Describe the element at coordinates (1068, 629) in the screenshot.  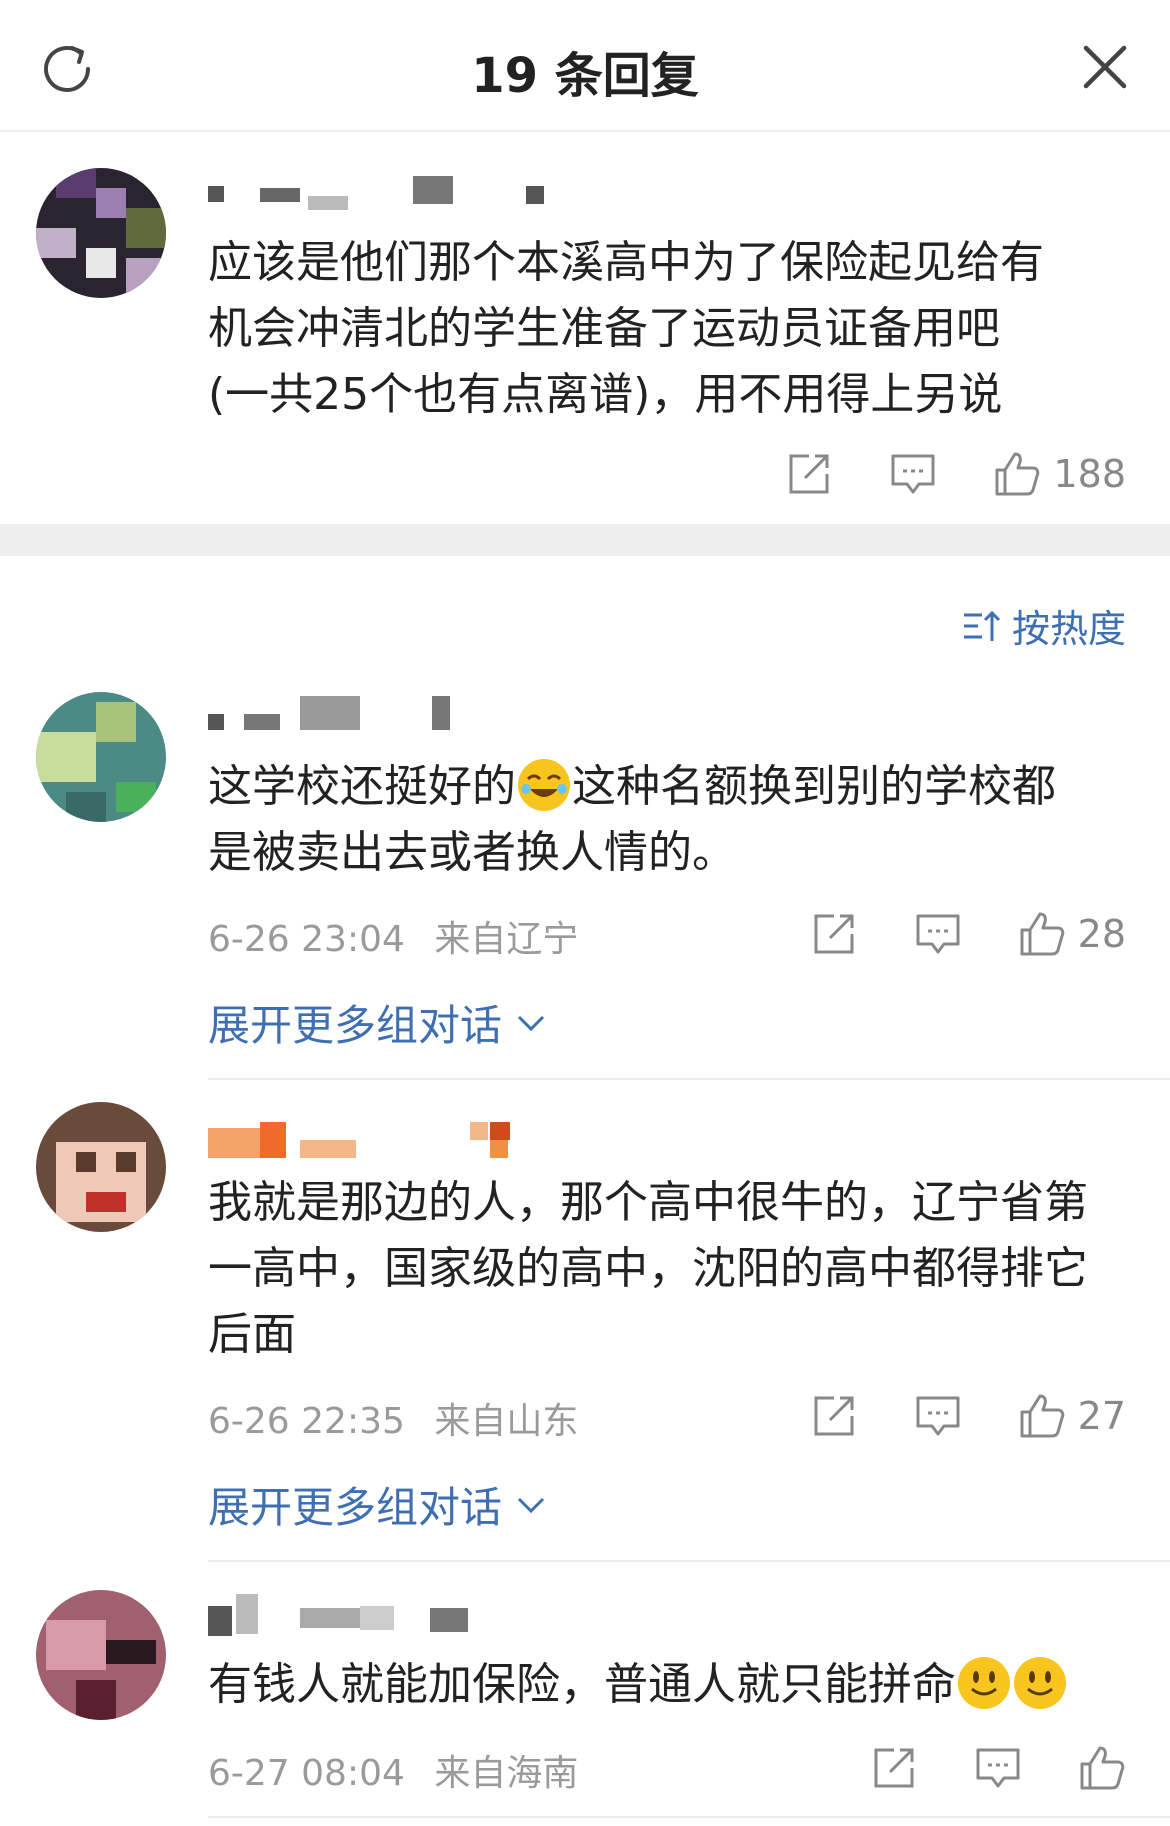
I see `sort-label: 按热度` at that location.